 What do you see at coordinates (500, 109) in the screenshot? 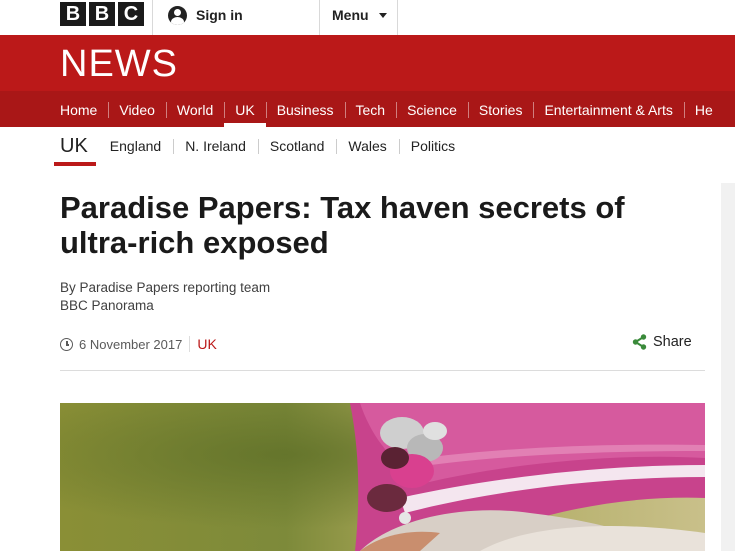
I see `nav-item-stories: Stories` at bounding box center [500, 109].